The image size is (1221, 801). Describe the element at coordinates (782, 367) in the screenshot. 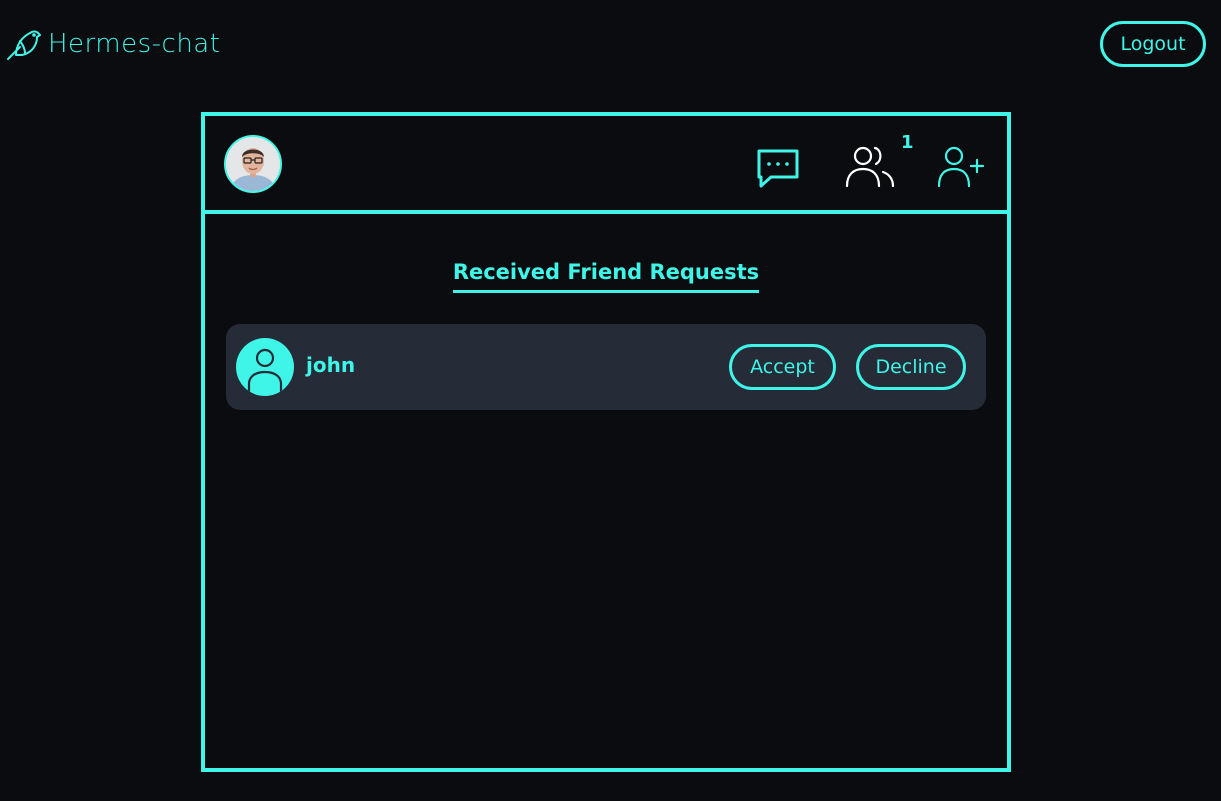

I see `accept-button: Accept` at that location.